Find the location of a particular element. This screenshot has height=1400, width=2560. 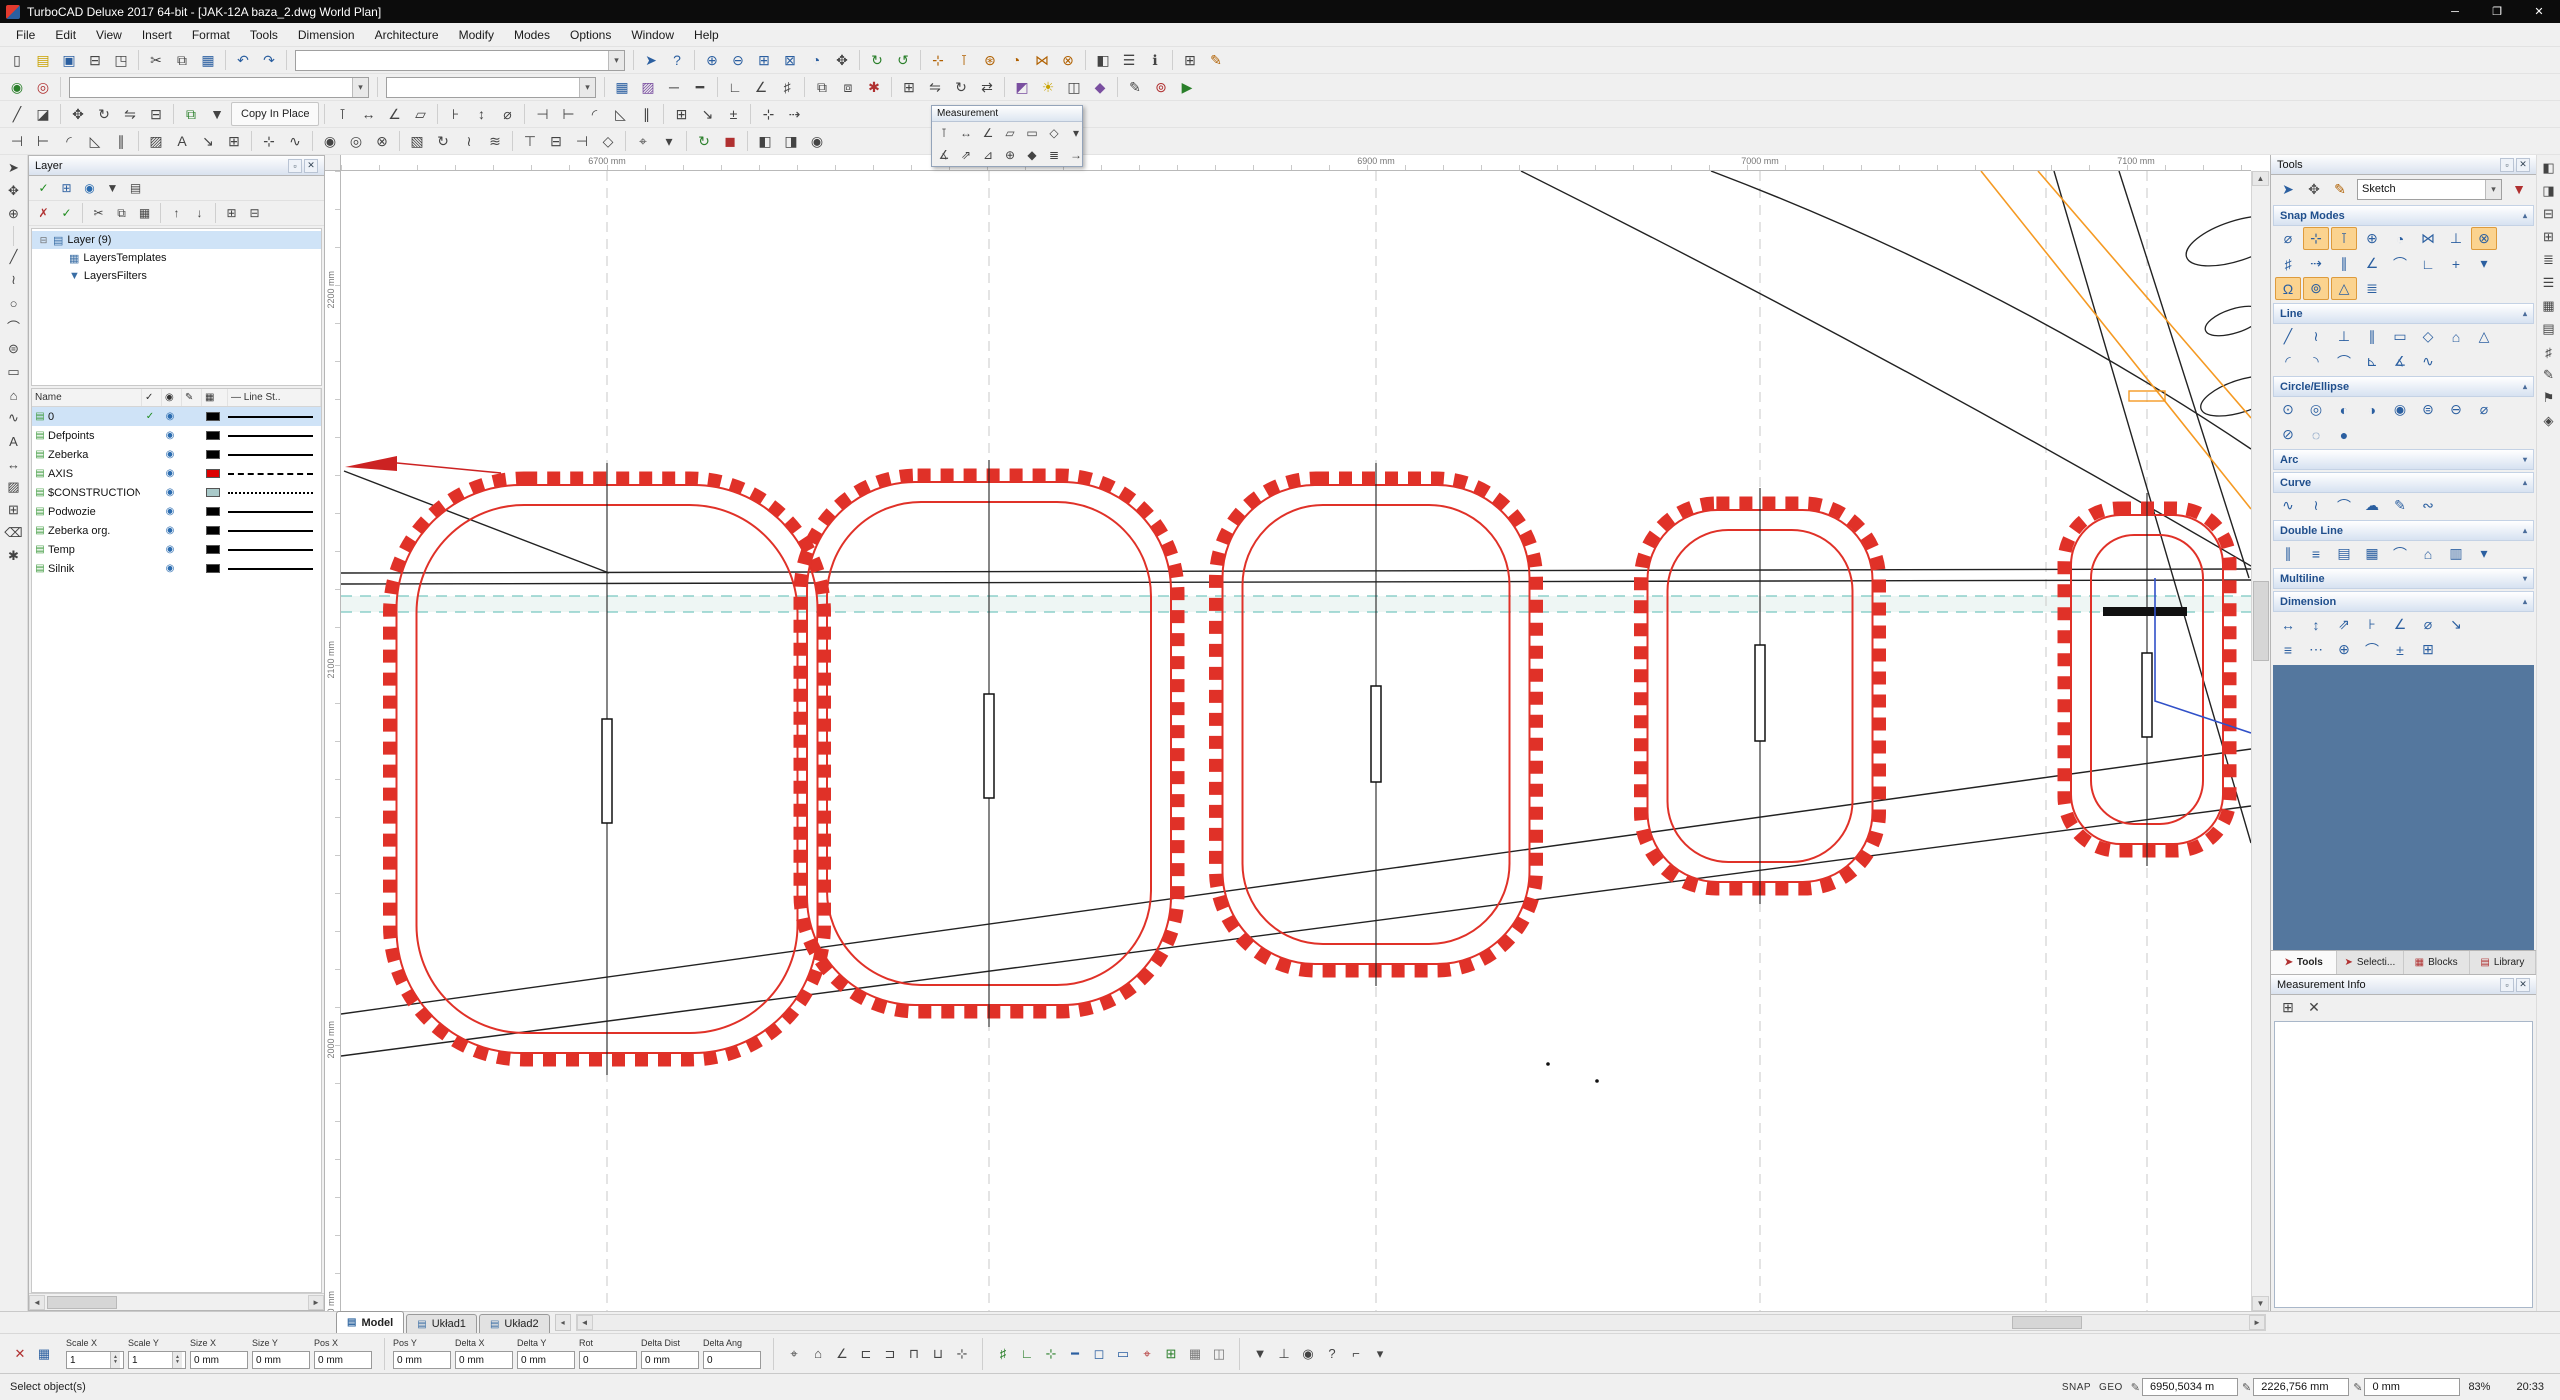

selection-filter-icon: ▼ is located at coordinates (1260, 1354).